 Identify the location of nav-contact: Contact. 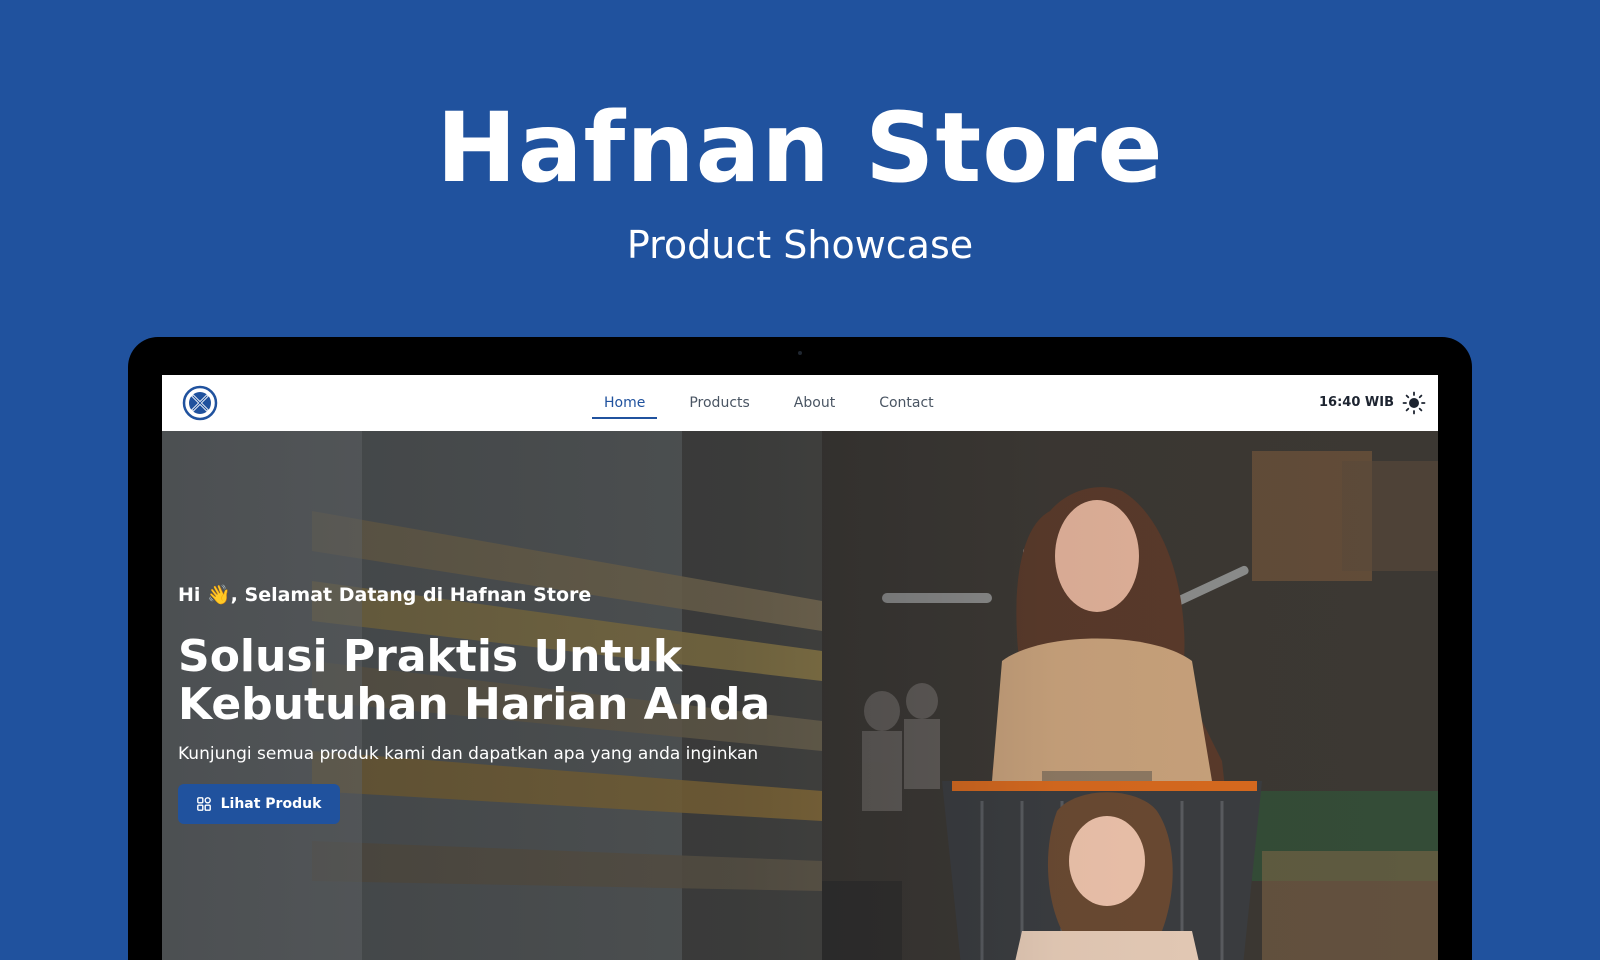
(906, 403).